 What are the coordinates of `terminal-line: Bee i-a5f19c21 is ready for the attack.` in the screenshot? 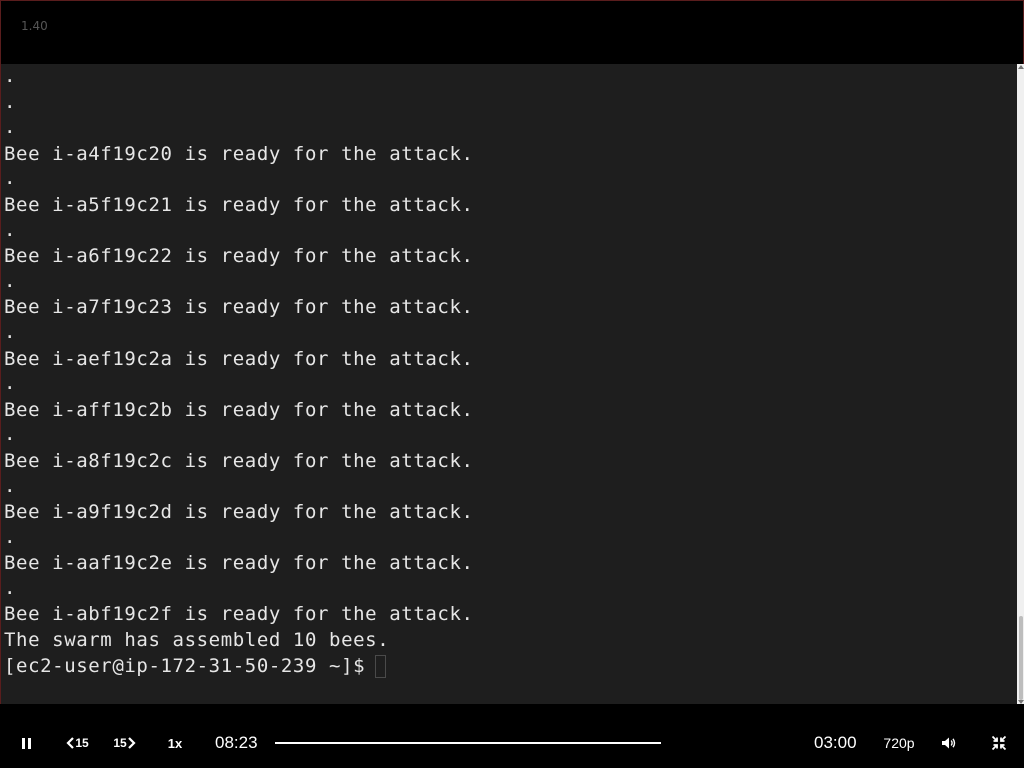 It's located at (239, 204).